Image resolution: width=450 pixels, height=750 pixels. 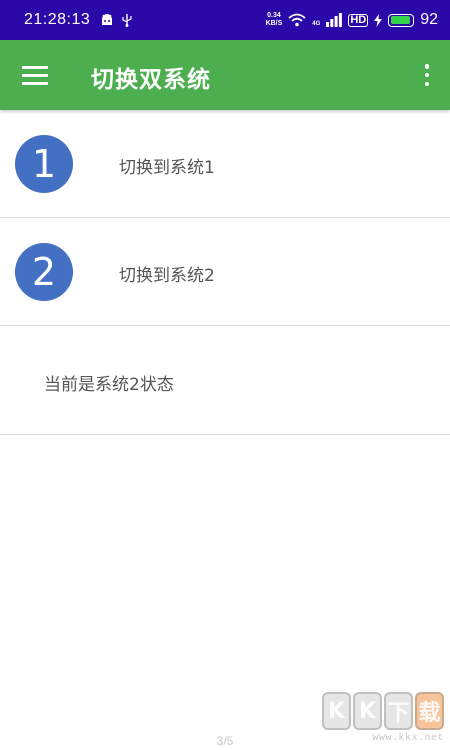 I want to click on android-robot-icon, so click(x=107, y=19).